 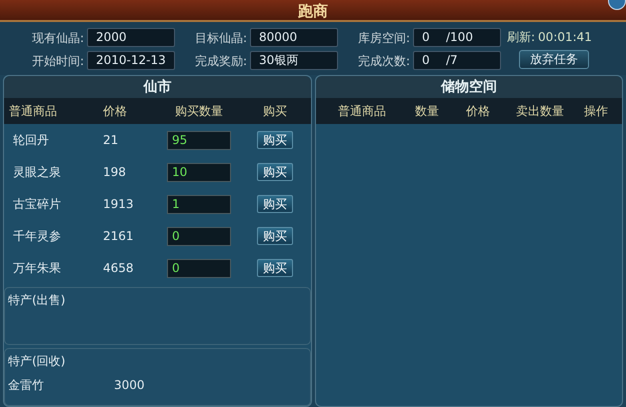 What do you see at coordinates (220, 61) in the screenshot?
I see `field-label: 完成奖励:` at bounding box center [220, 61].